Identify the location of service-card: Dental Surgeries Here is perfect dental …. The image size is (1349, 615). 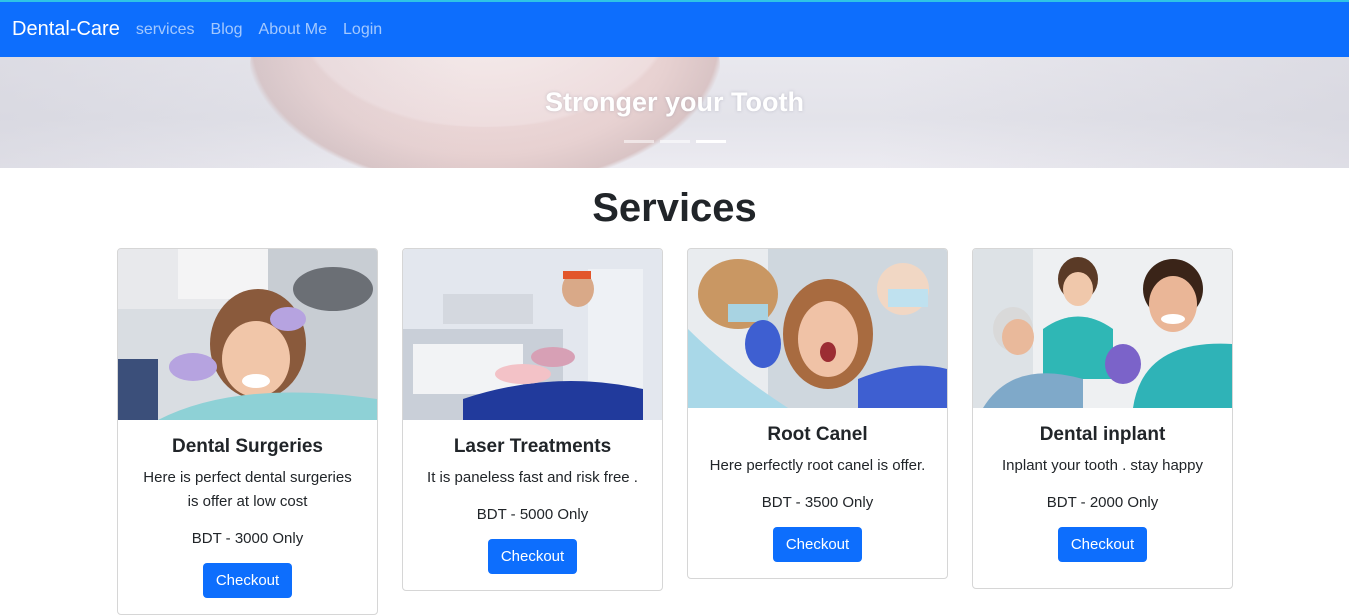
(247, 431).